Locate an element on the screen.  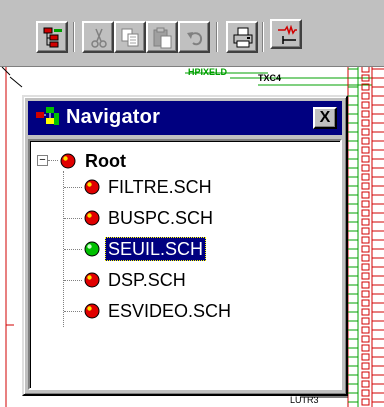
cut-icon is located at coordinates (99, 38).